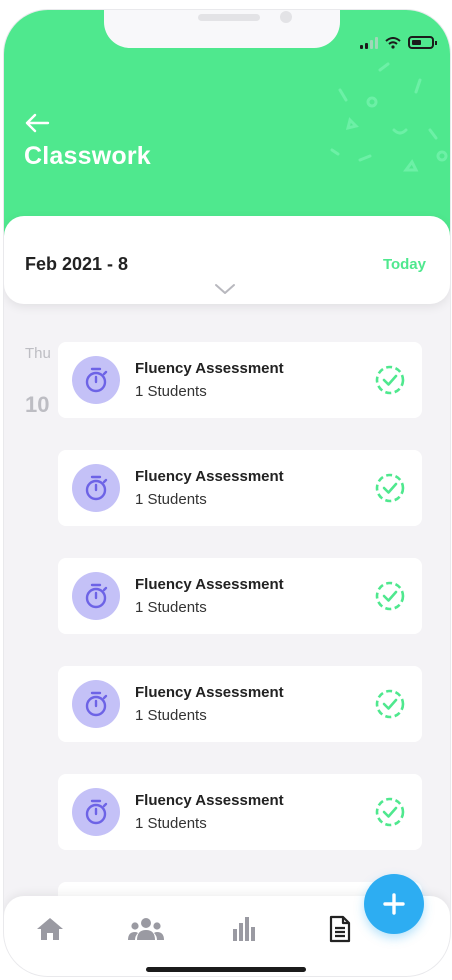 The width and height of the screenshot is (452, 980). I want to click on chevron-down-icon, so click(225, 289).